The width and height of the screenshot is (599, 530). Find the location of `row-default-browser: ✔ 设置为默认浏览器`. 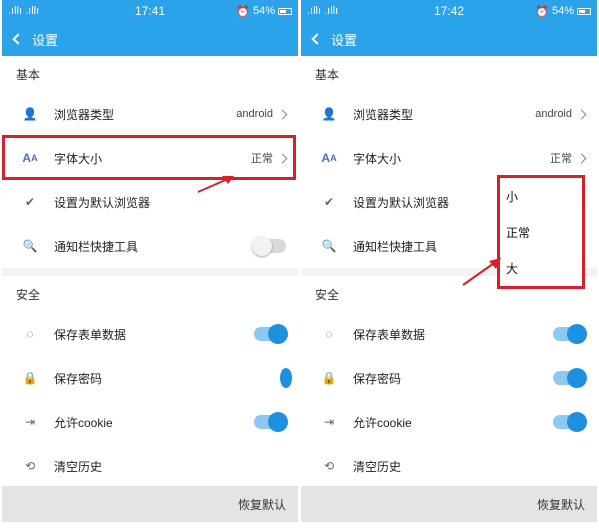

row-default-browser: ✔ 设置为默认浏览器 is located at coordinates (150, 202).